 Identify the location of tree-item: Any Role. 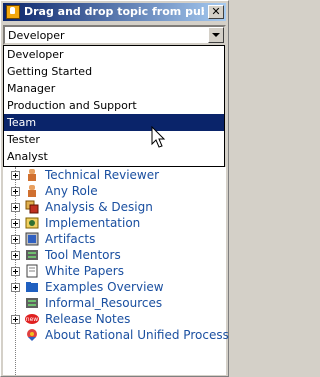
(114, 191).